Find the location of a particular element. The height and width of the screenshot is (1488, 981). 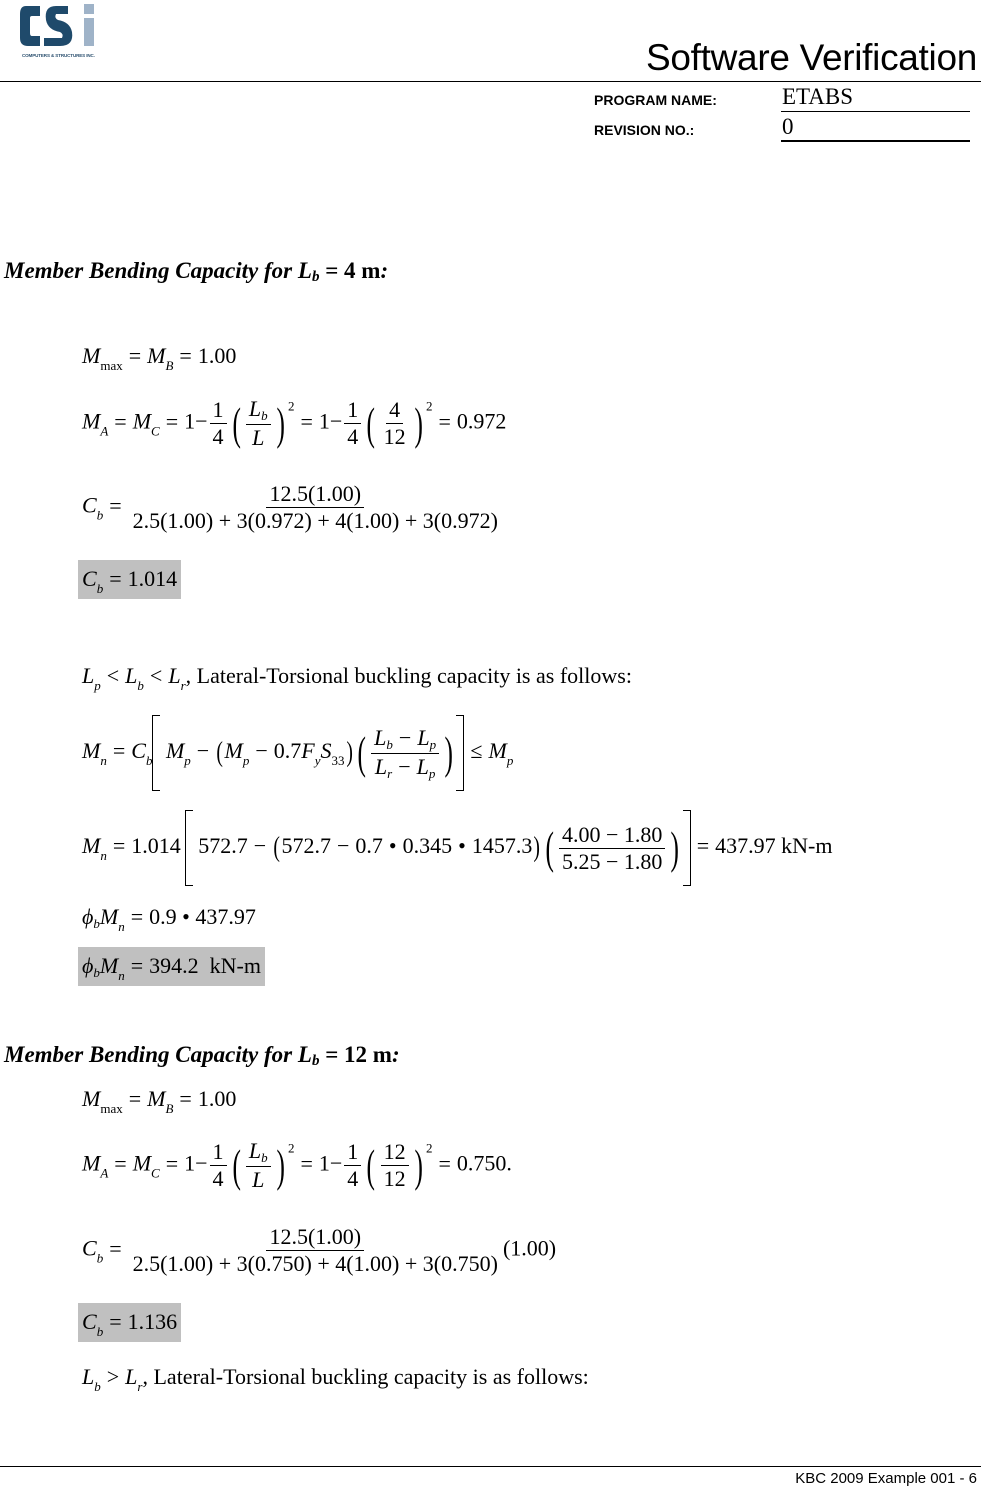

logo-letter-i is located at coordinates (89, 32).